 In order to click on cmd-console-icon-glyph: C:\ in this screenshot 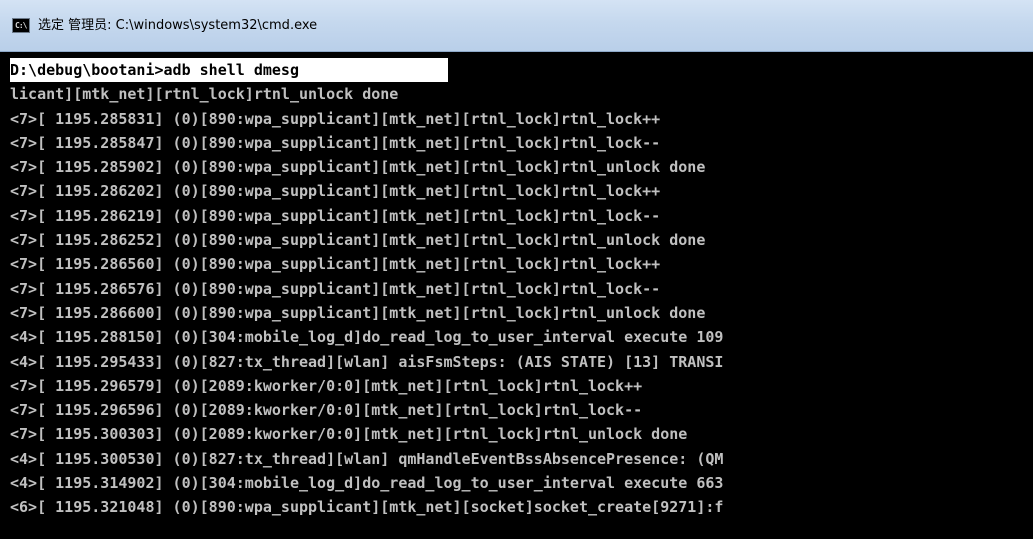, I will do `click(21, 25)`.